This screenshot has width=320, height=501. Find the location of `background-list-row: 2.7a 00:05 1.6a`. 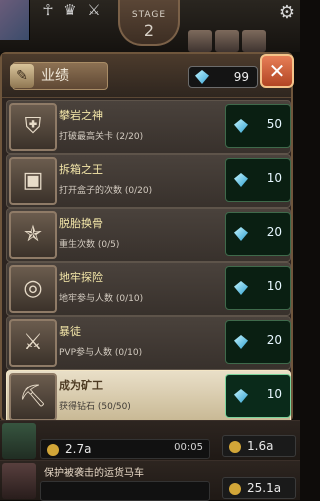

background-list-row: 2.7a 00:05 1.6a is located at coordinates (150, 440).